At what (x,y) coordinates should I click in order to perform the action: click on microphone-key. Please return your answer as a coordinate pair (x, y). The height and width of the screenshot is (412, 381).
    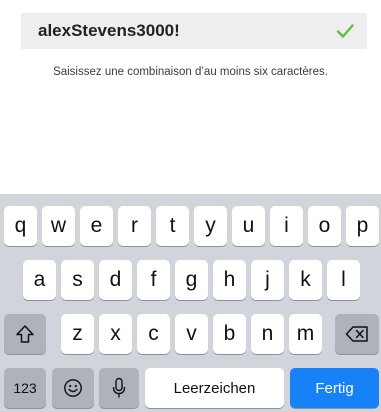
    Looking at the image, I should click on (119, 388).